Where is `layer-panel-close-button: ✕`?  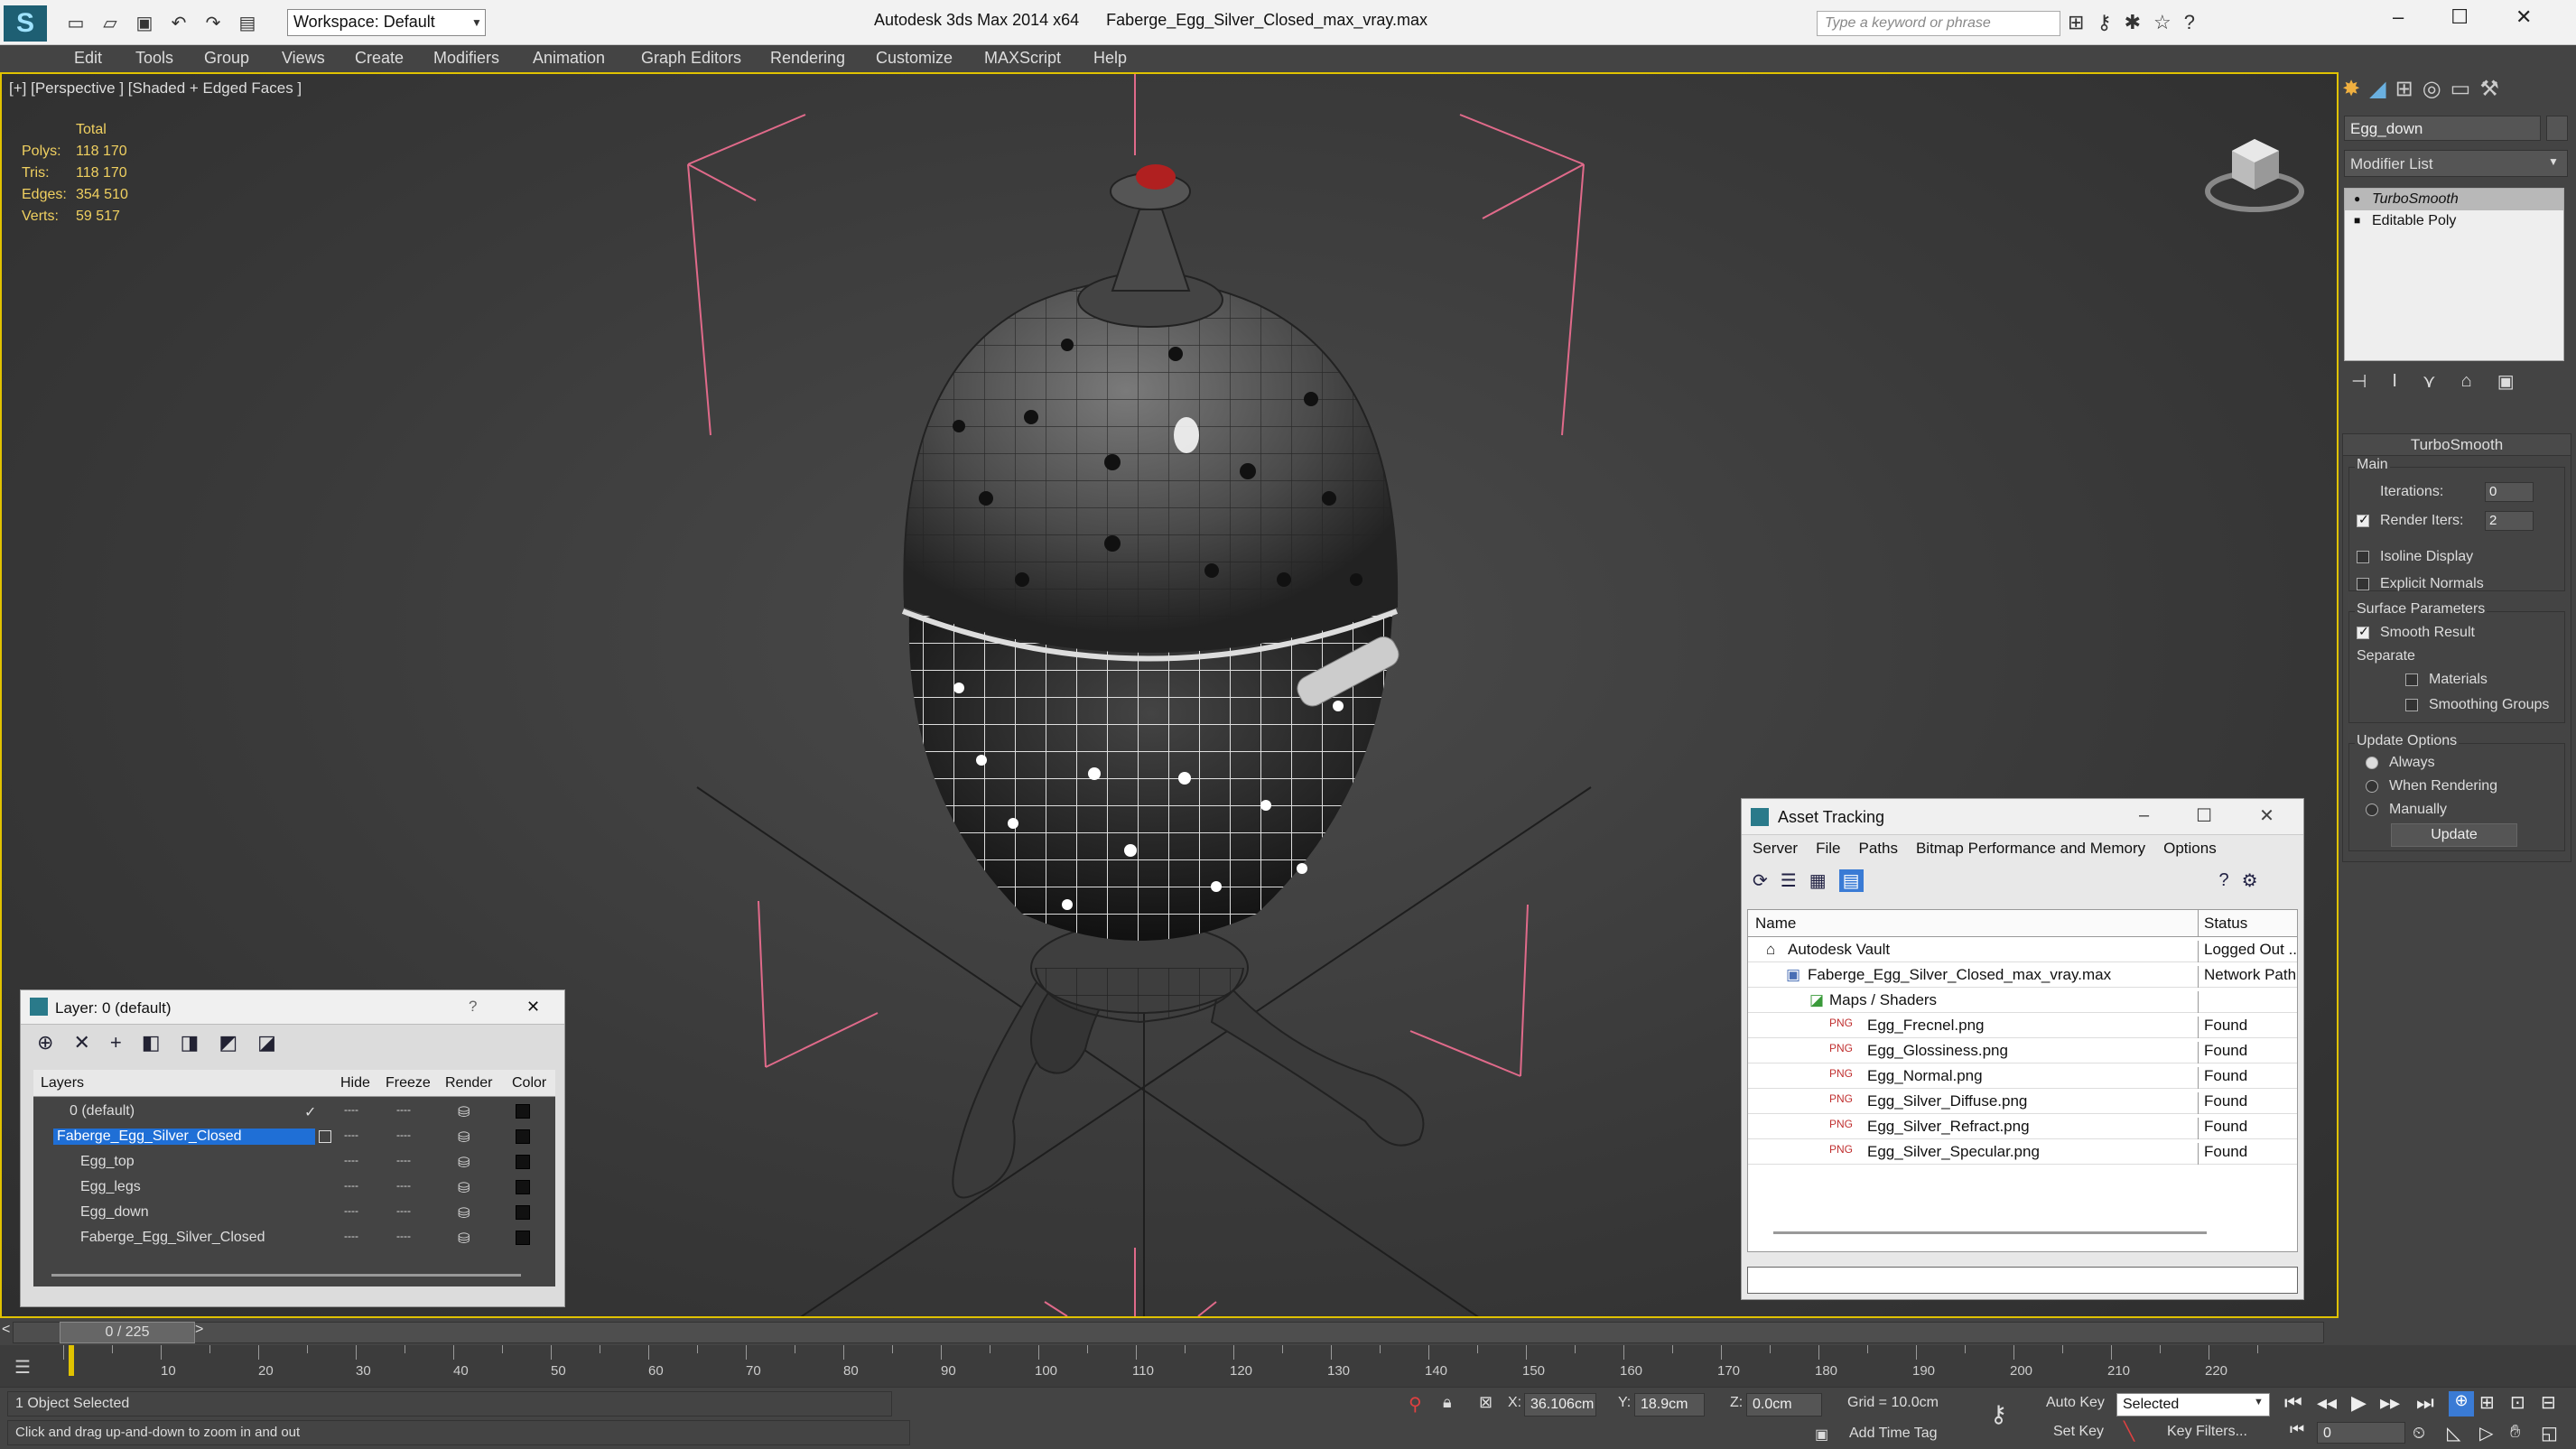
layer-panel-close-button: ✕ is located at coordinates (533, 1007).